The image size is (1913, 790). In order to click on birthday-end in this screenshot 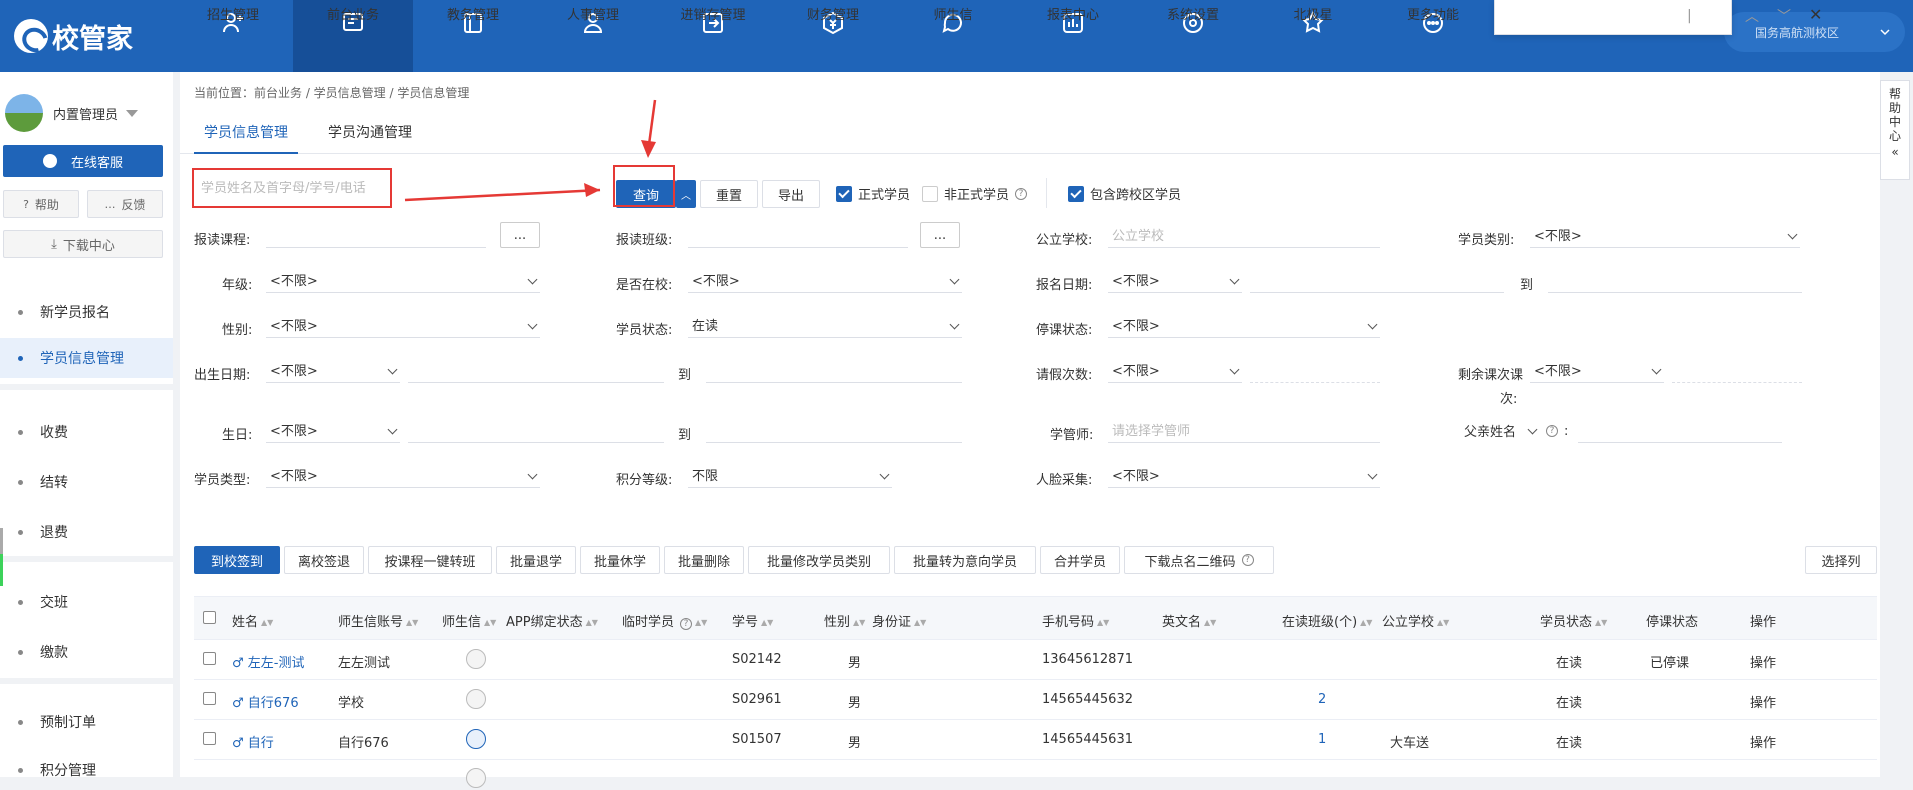, I will do `click(834, 430)`.